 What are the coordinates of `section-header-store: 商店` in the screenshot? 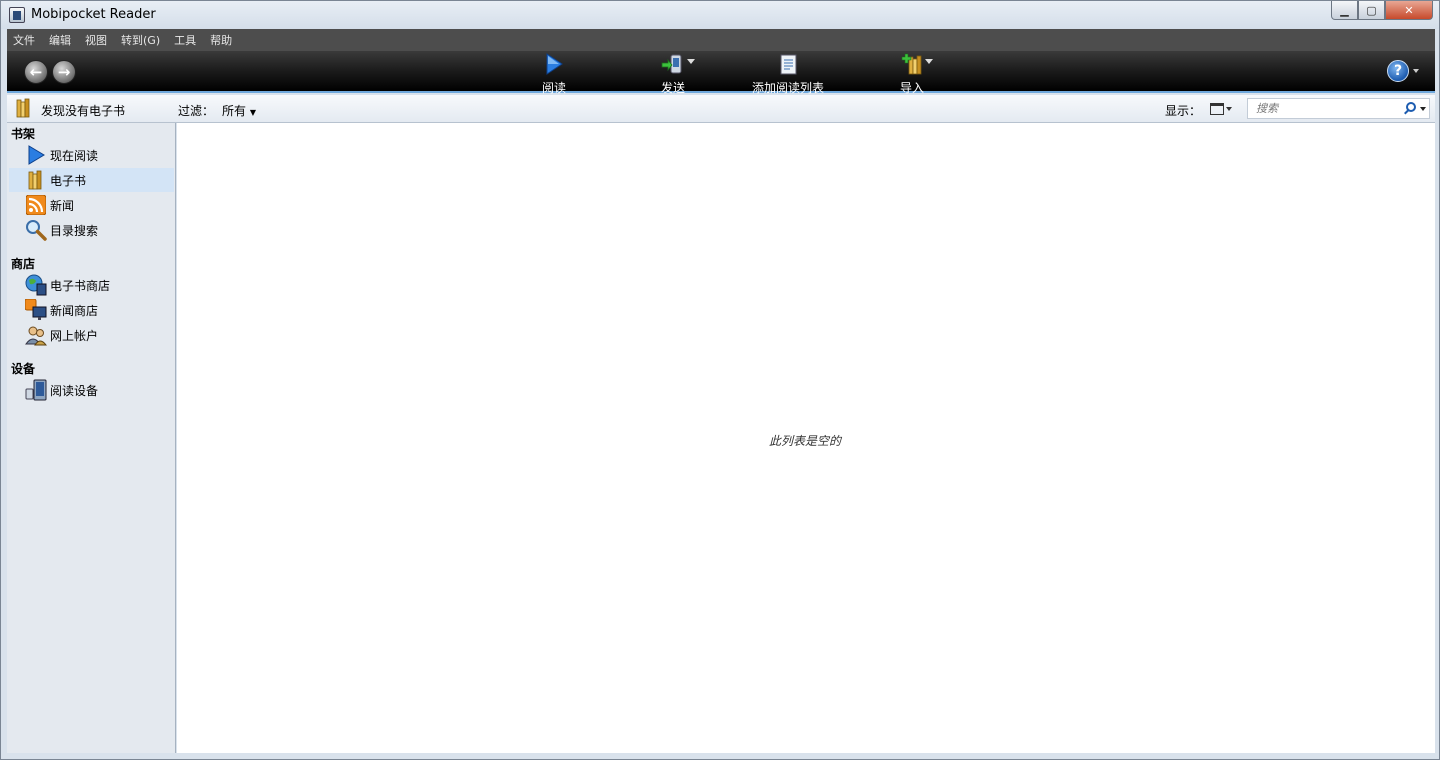 It's located at (23, 264).